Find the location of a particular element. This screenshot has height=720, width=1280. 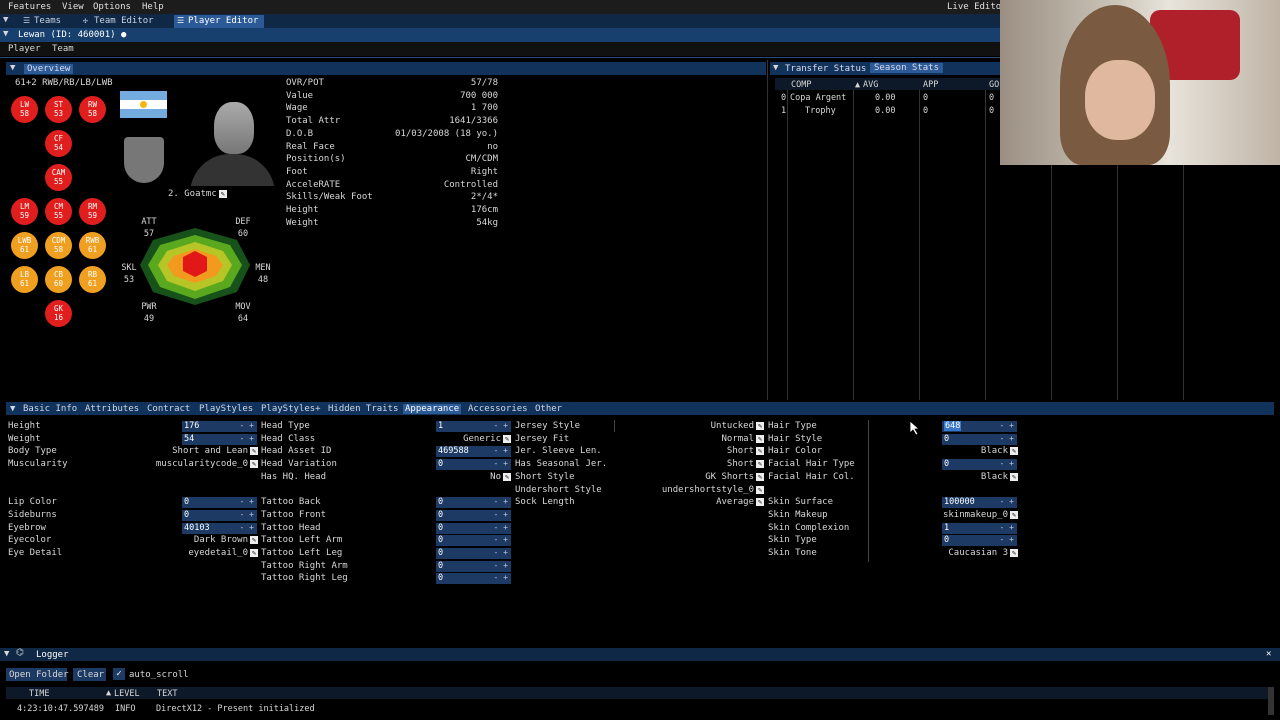

tattoo-front-value: 0 is located at coordinates (440, 515).